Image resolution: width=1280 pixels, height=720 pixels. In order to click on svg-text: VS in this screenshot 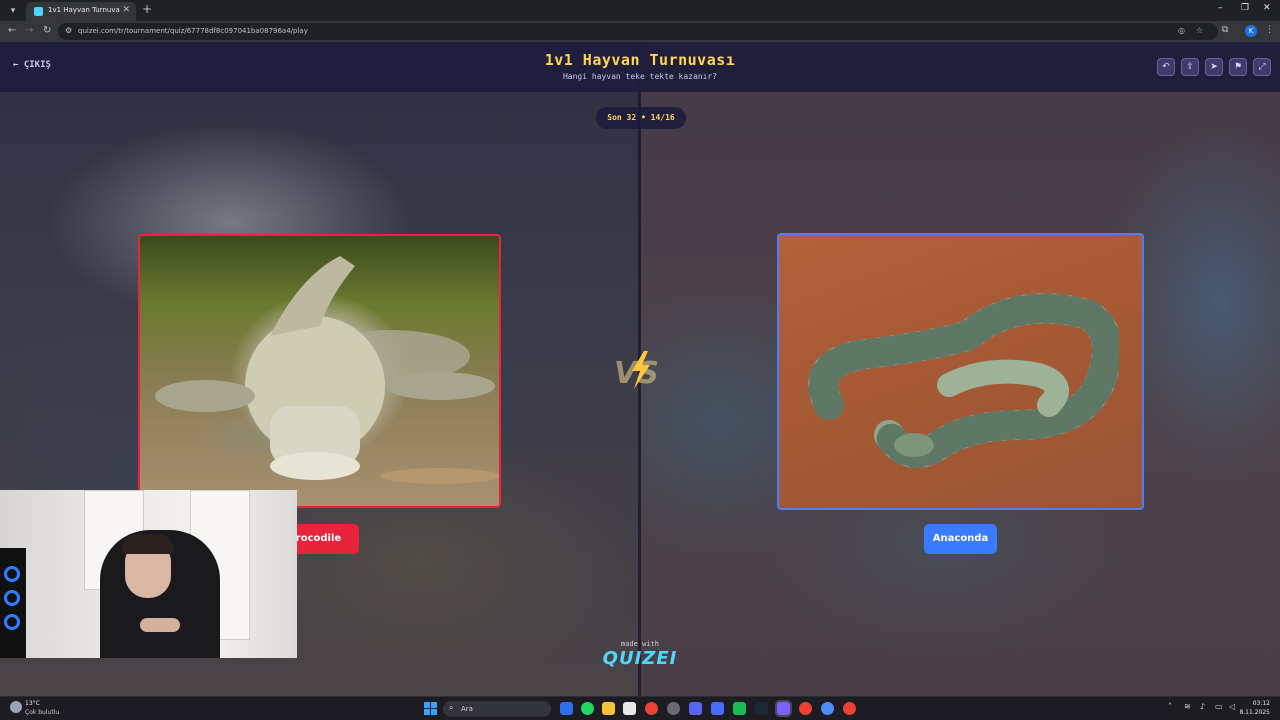, I will do `click(636, 373)`.